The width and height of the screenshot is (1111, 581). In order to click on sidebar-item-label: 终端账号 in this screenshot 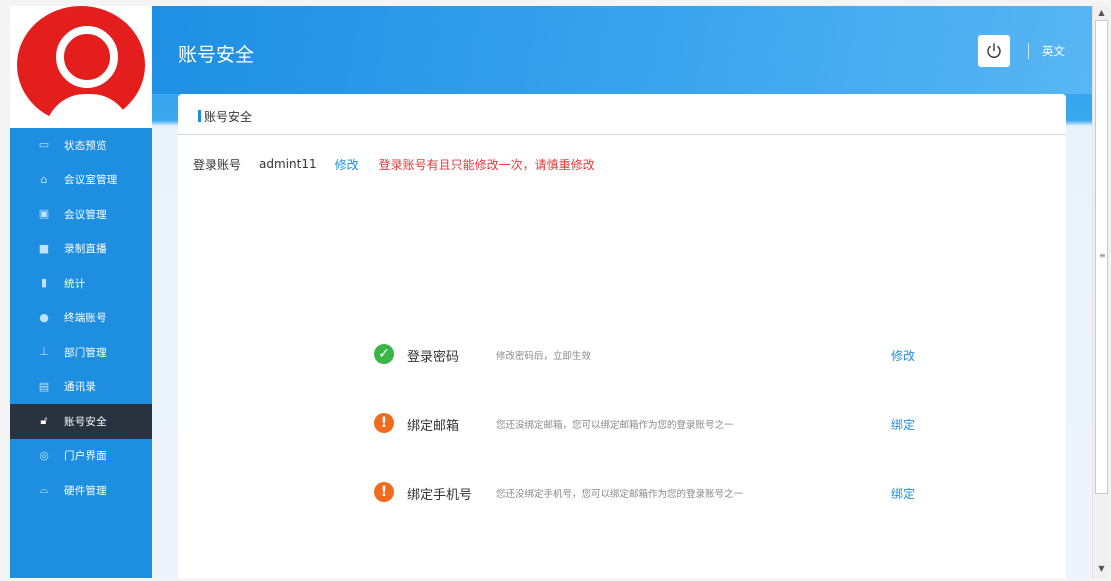, I will do `click(85, 318)`.